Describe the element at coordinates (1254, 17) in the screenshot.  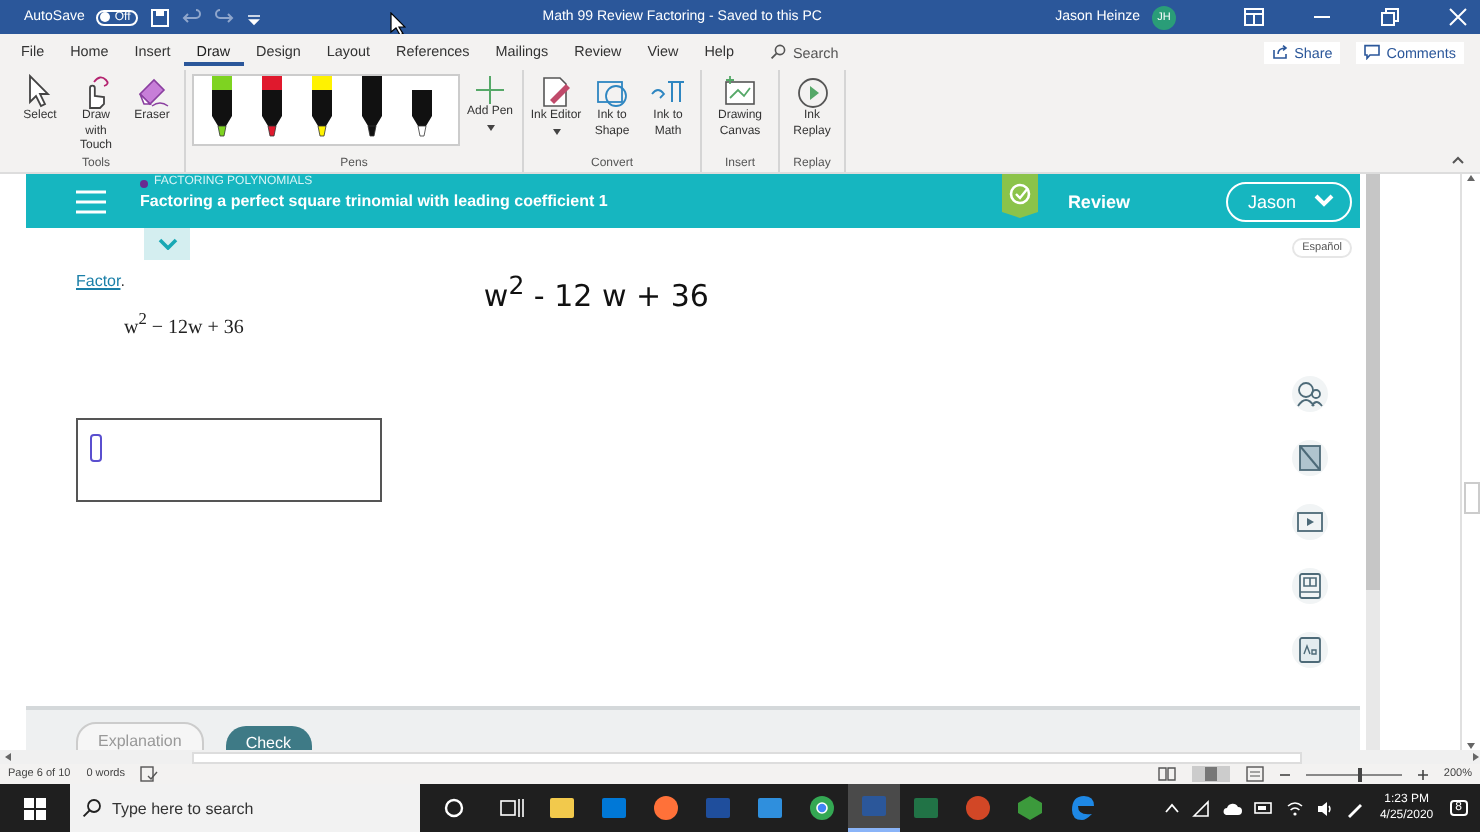
I see `ribbon-display-icon` at that location.